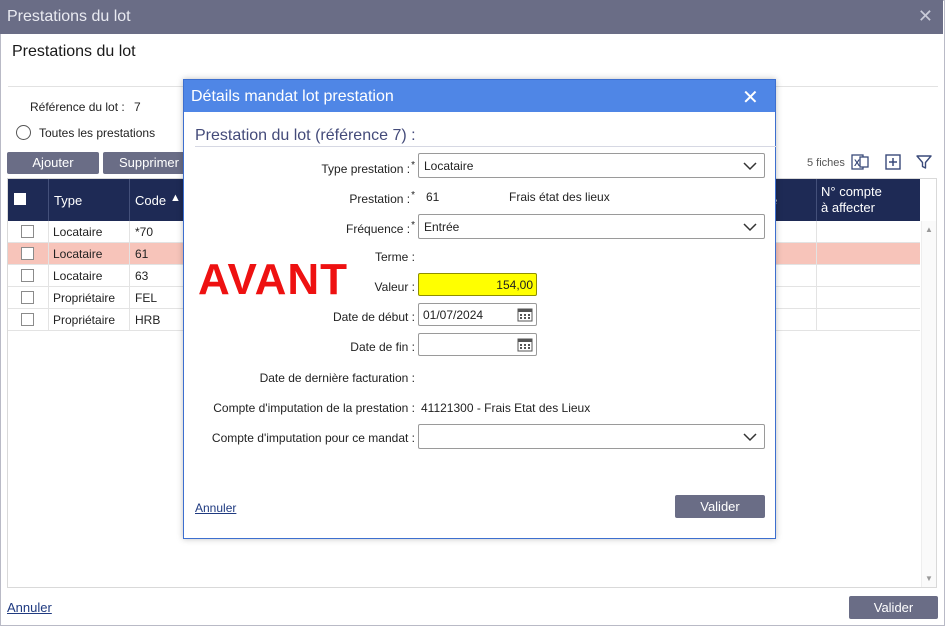 Image resolution: width=945 pixels, height=626 pixels. Describe the element at coordinates (273, 279) in the screenshot. I see `avant-annotation: AVANT` at that location.